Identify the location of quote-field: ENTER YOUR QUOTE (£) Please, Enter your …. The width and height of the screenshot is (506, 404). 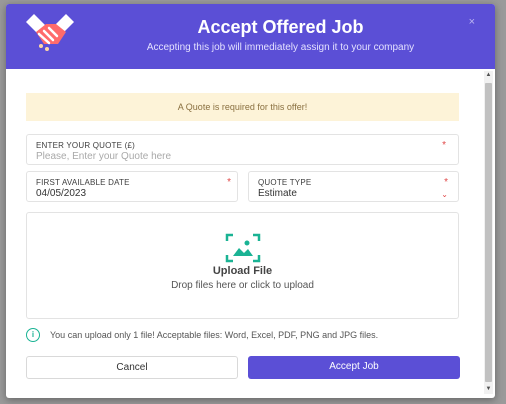
(242, 149).